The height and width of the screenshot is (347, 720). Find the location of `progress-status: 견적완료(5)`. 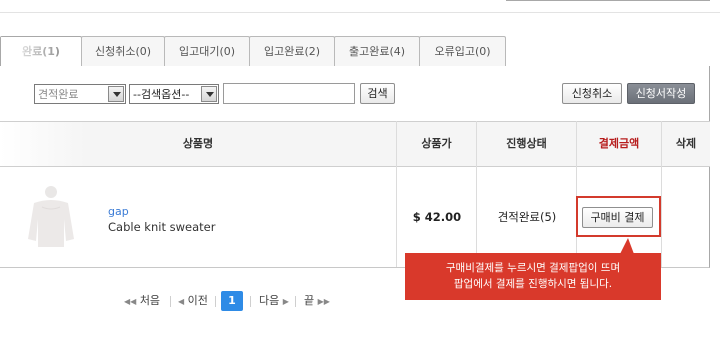

progress-status: 견적완료(5) is located at coordinates (527, 217).